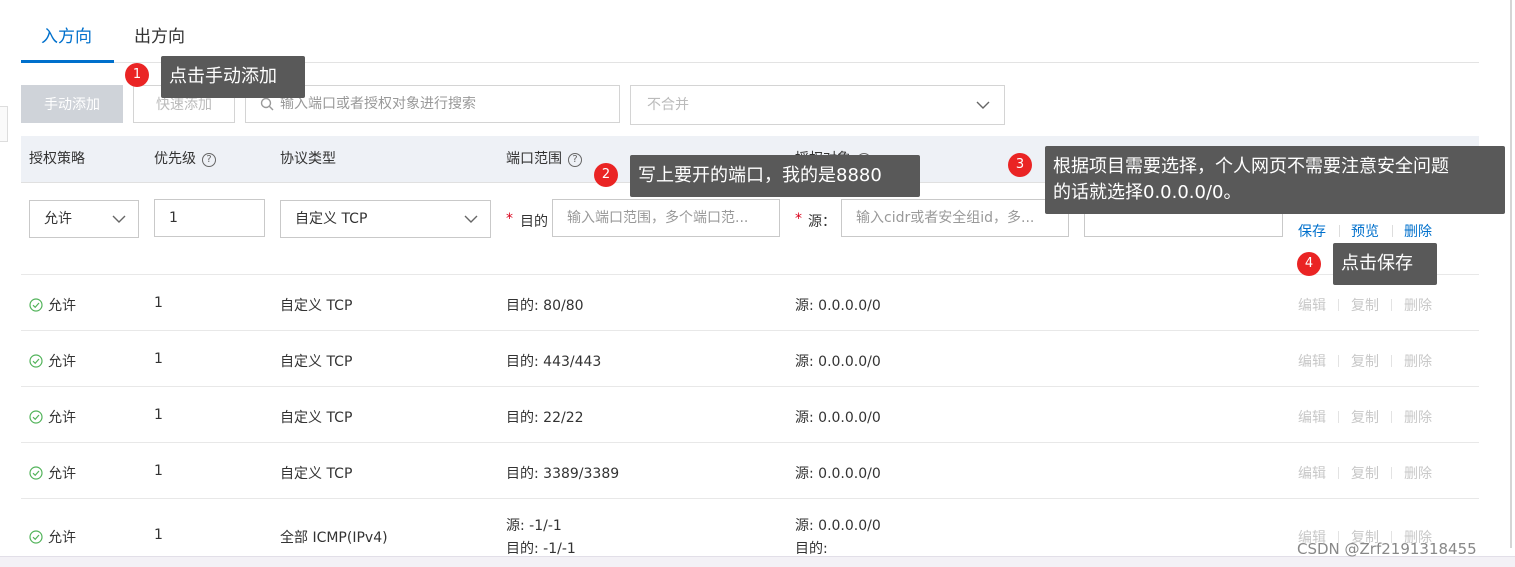  I want to click on annotation-badge-4: 4, so click(1309, 264).